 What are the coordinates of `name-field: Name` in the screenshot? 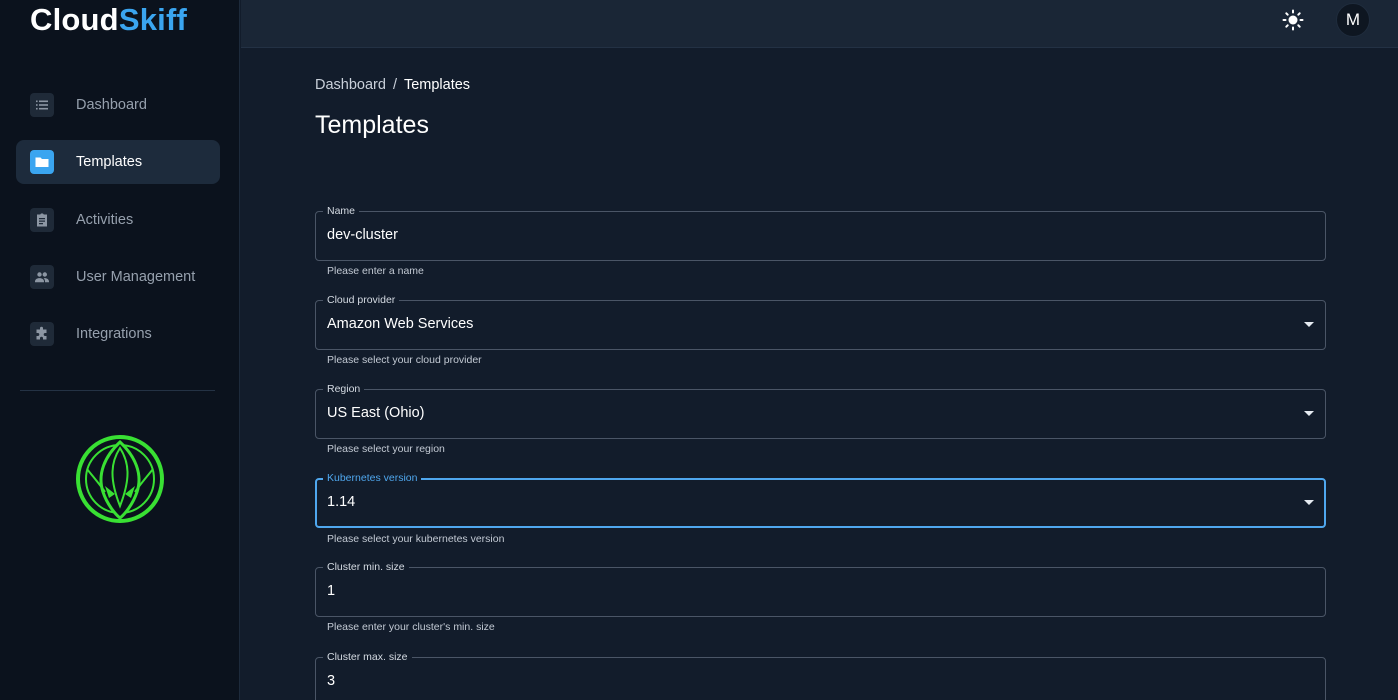 It's located at (820, 233).